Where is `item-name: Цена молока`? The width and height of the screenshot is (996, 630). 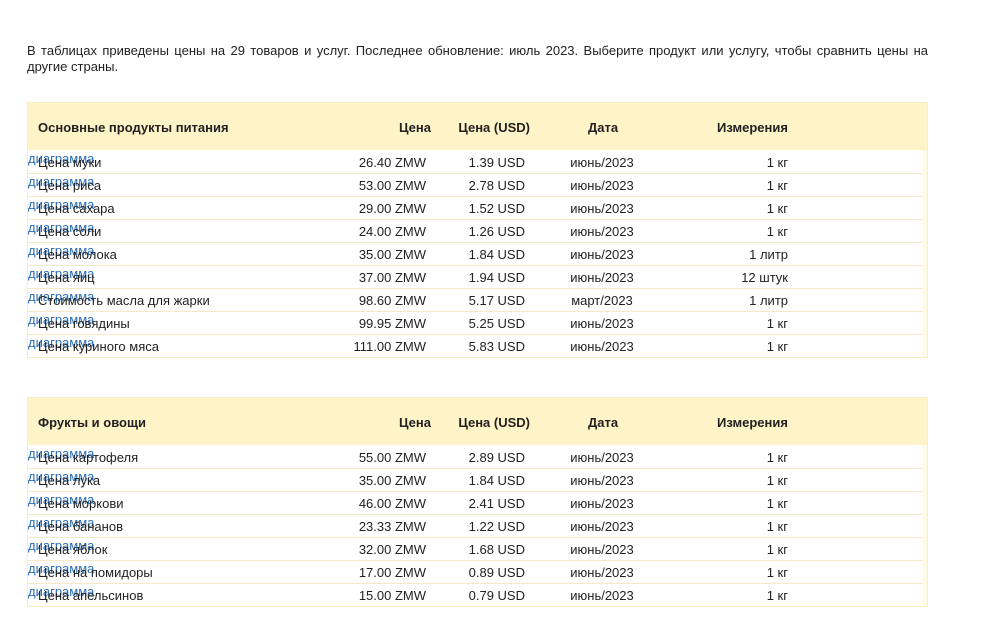 item-name: Цена молока is located at coordinates (77, 254).